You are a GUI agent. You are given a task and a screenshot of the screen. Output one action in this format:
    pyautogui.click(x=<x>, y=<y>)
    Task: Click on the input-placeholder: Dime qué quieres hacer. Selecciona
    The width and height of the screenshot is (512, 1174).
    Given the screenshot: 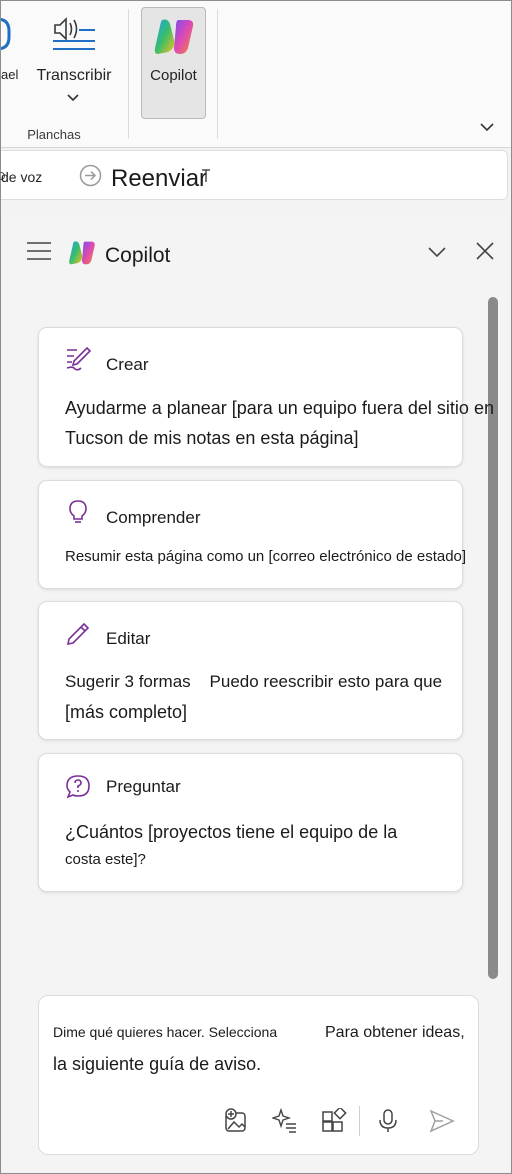 What is the action you would take?
    pyautogui.click(x=165, y=1032)
    